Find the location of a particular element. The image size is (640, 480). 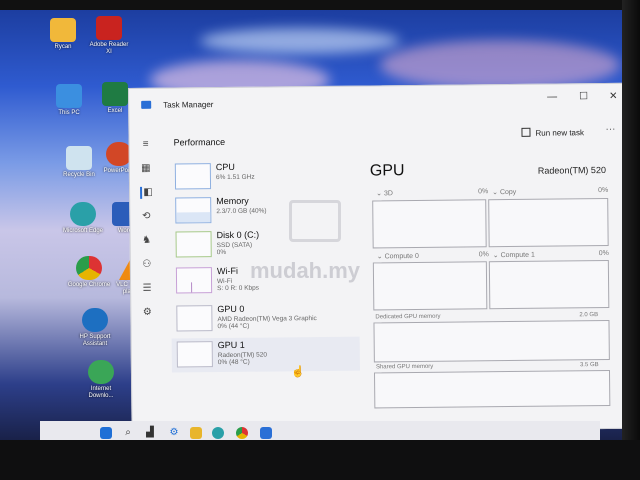

recycle-bin-icon is located at coordinates (79, 158).